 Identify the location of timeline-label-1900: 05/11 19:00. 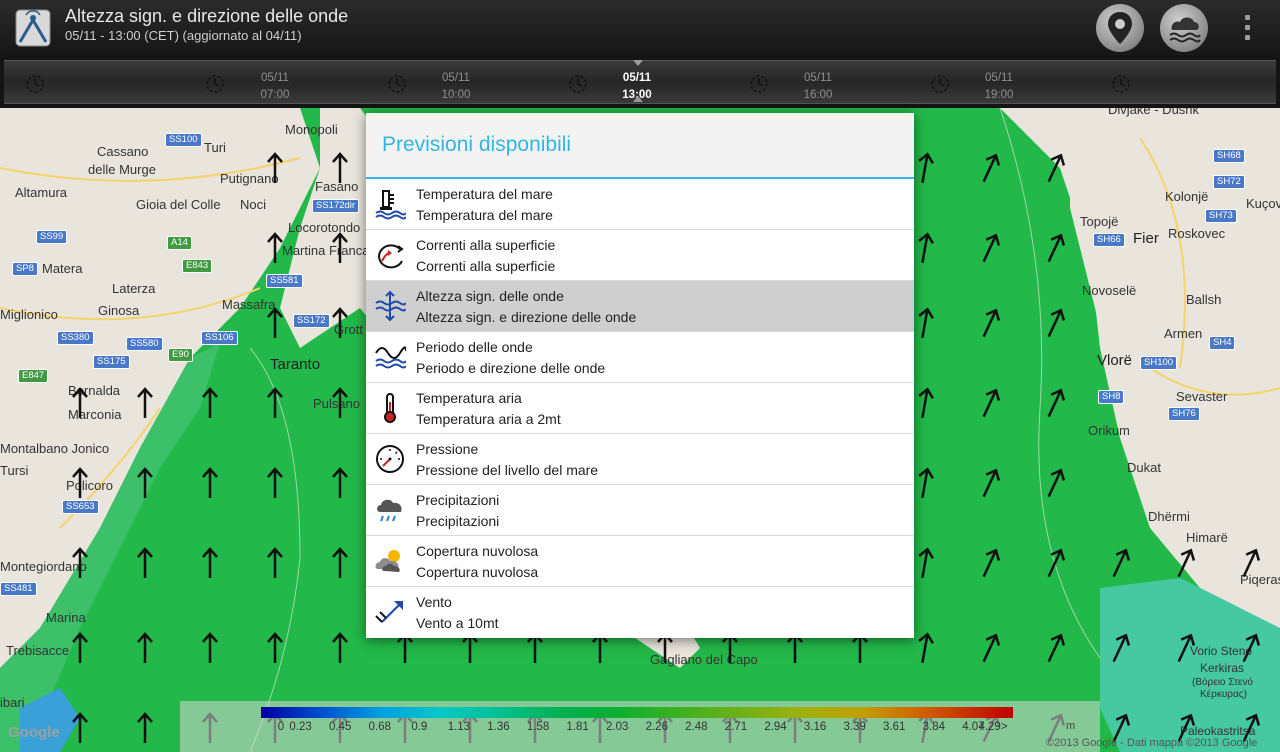
(999, 87).